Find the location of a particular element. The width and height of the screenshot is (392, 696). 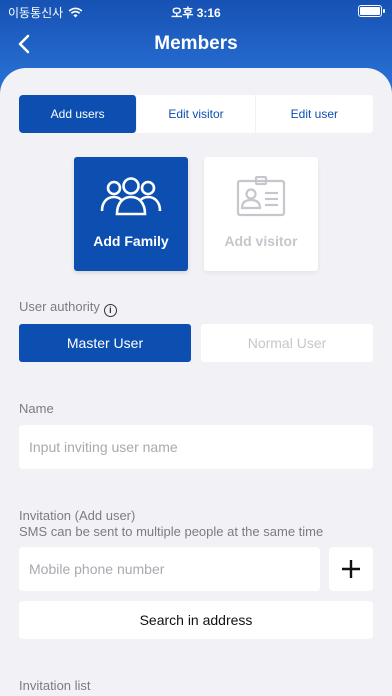

tab-bar: Add users Edit visitor Edit user is located at coordinates (196, 114).